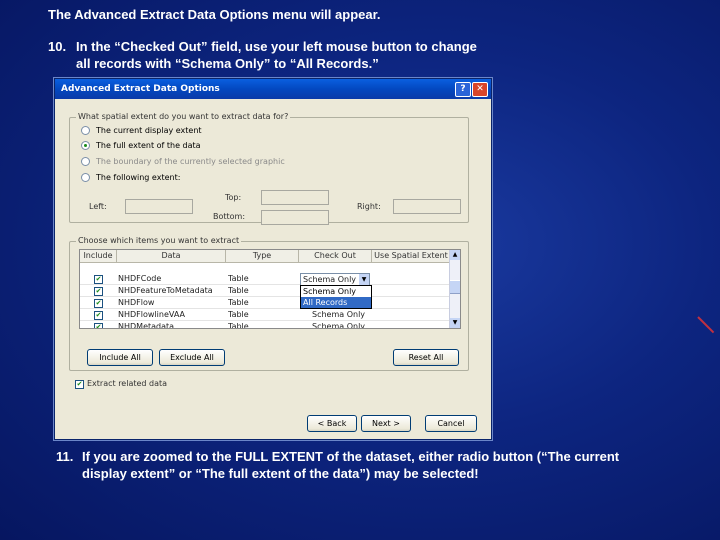 The image size is (720, 540). I want to click on checkout-dropdown-list: Schema Only All Records, so click(336, 297).